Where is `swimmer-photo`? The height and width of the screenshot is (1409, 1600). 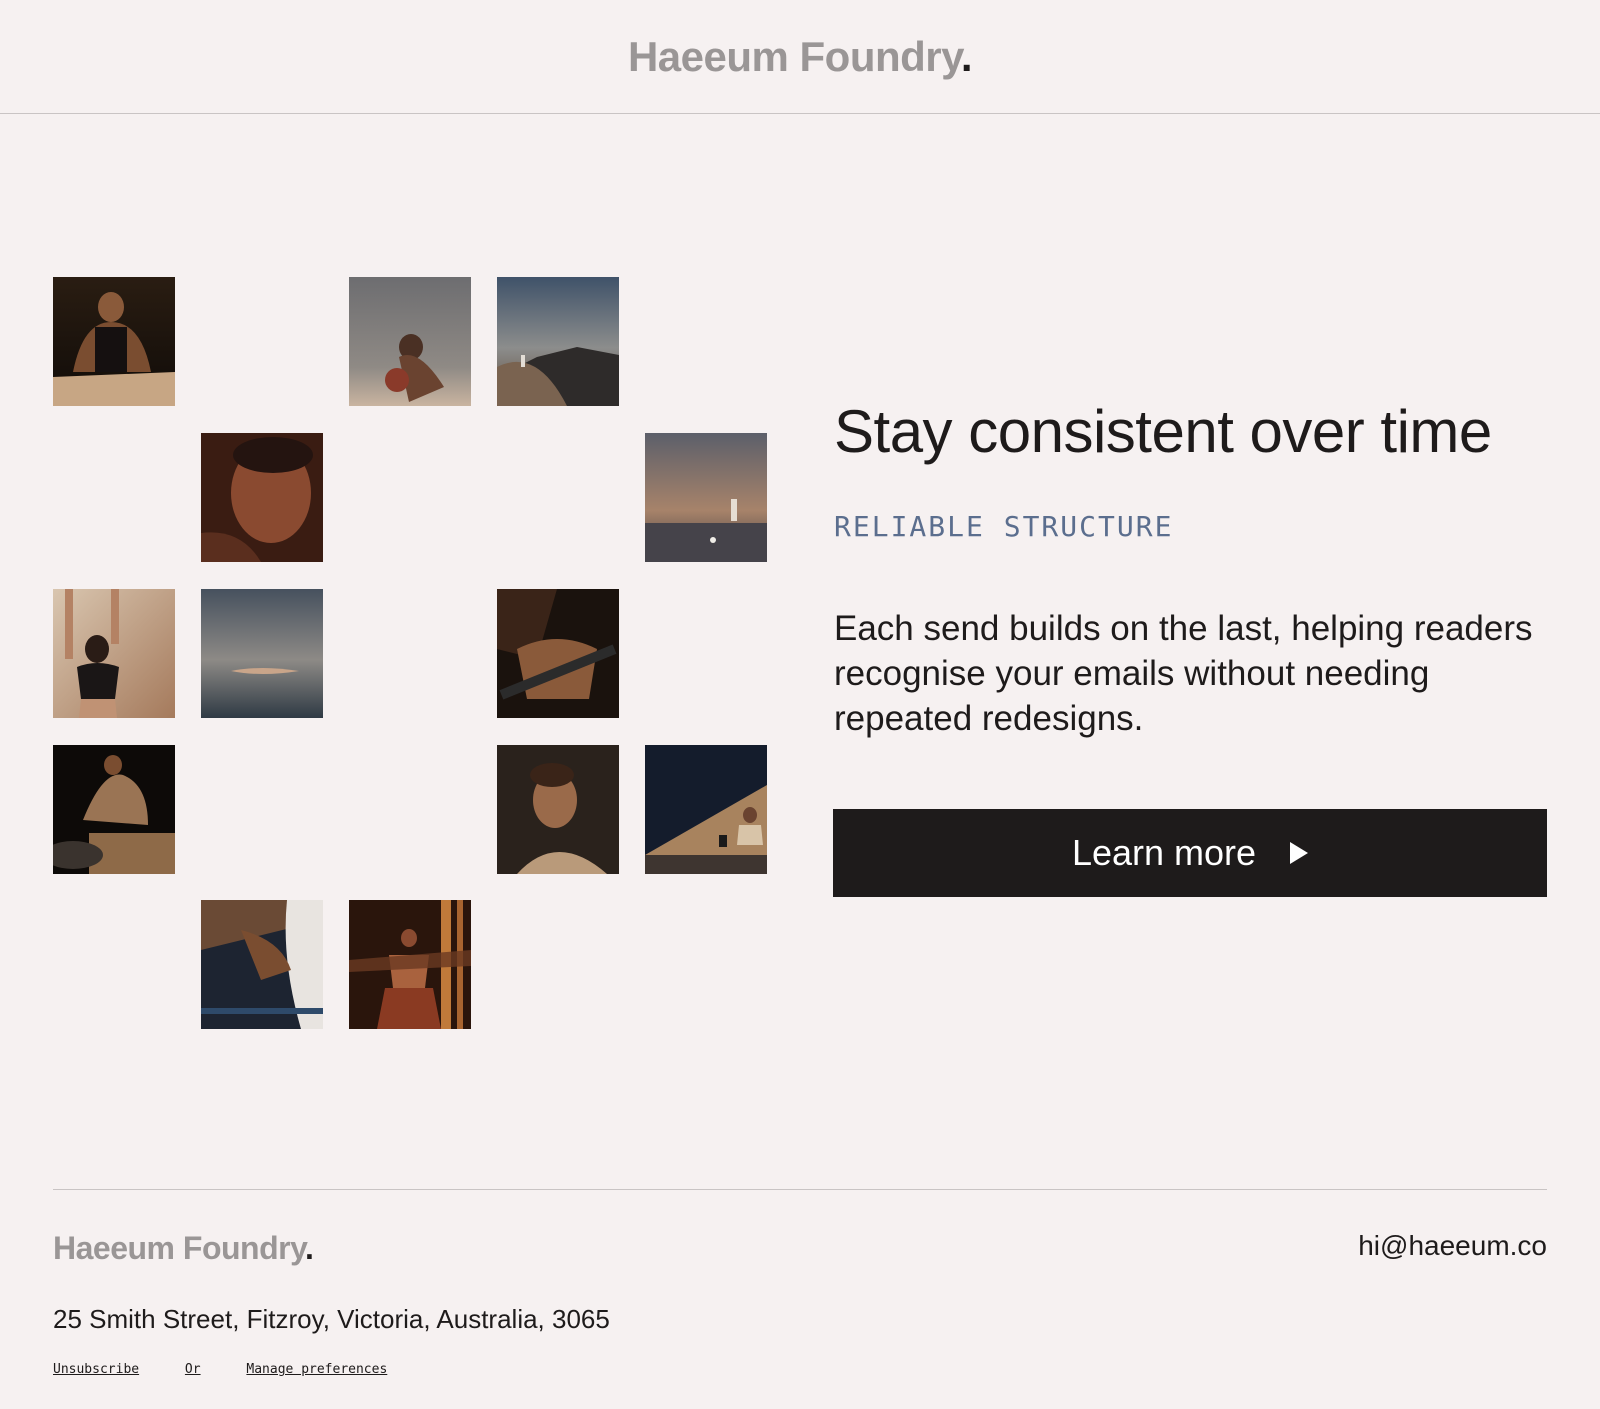
swimmer-photo is located at coordinates (262, 653).